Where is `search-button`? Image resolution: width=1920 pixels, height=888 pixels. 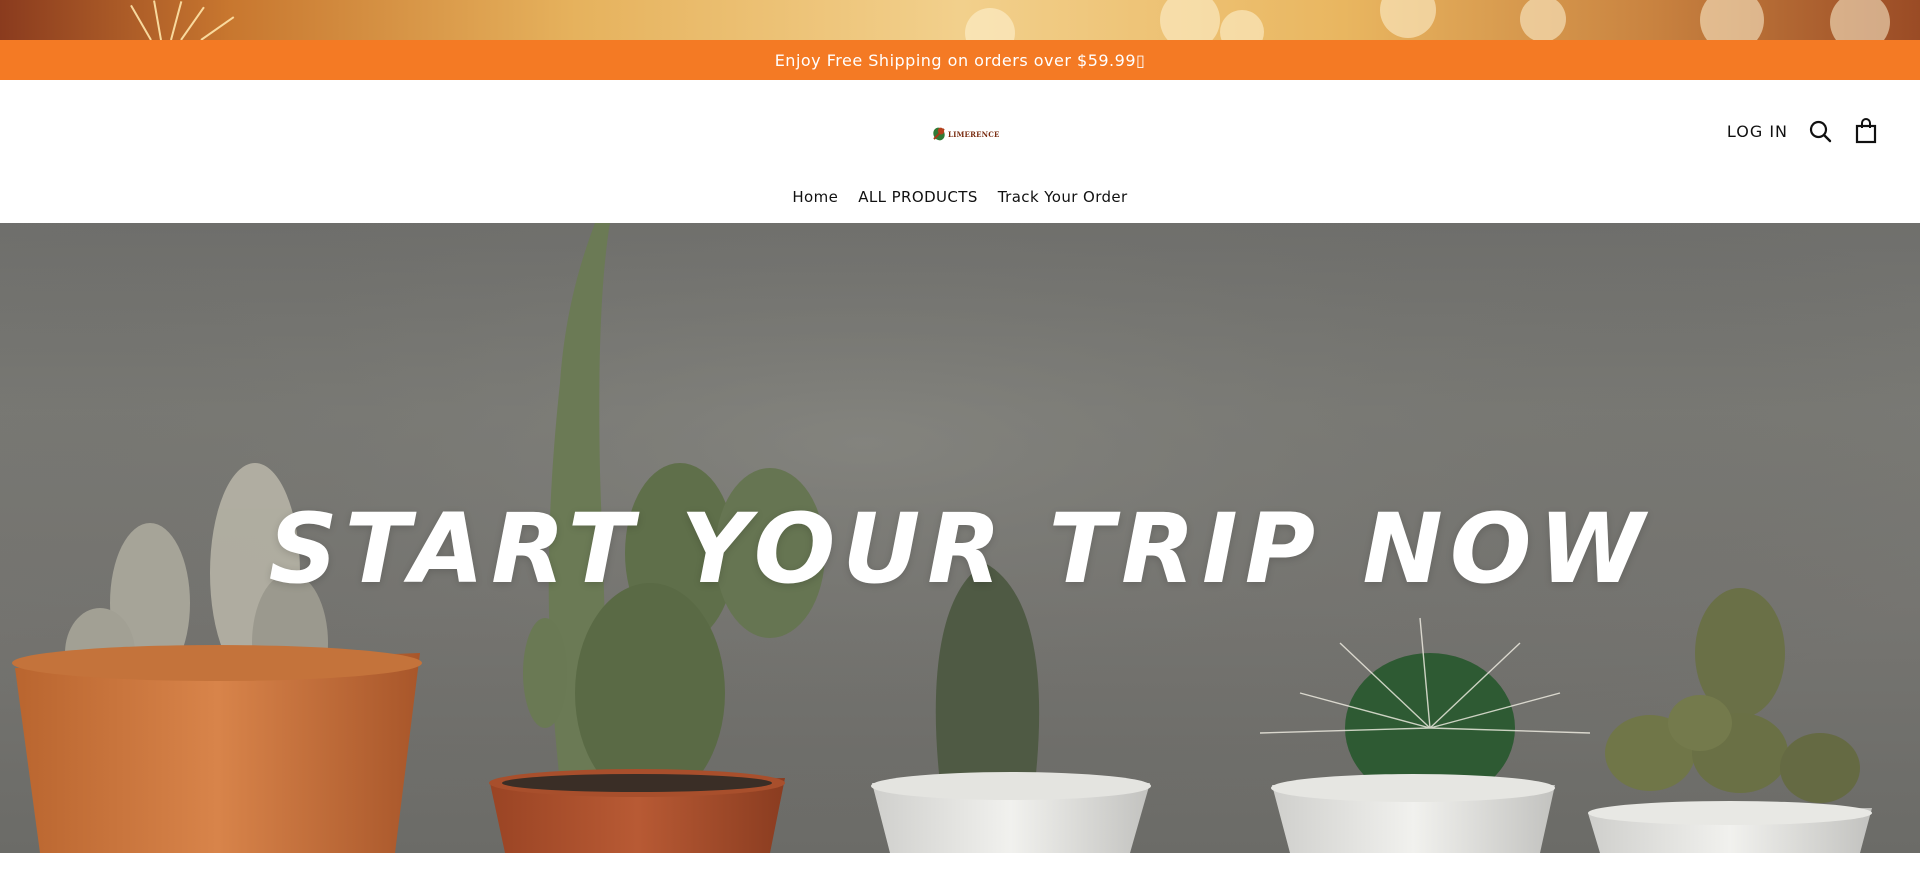
search-button is located at coordinates (1820, 131).